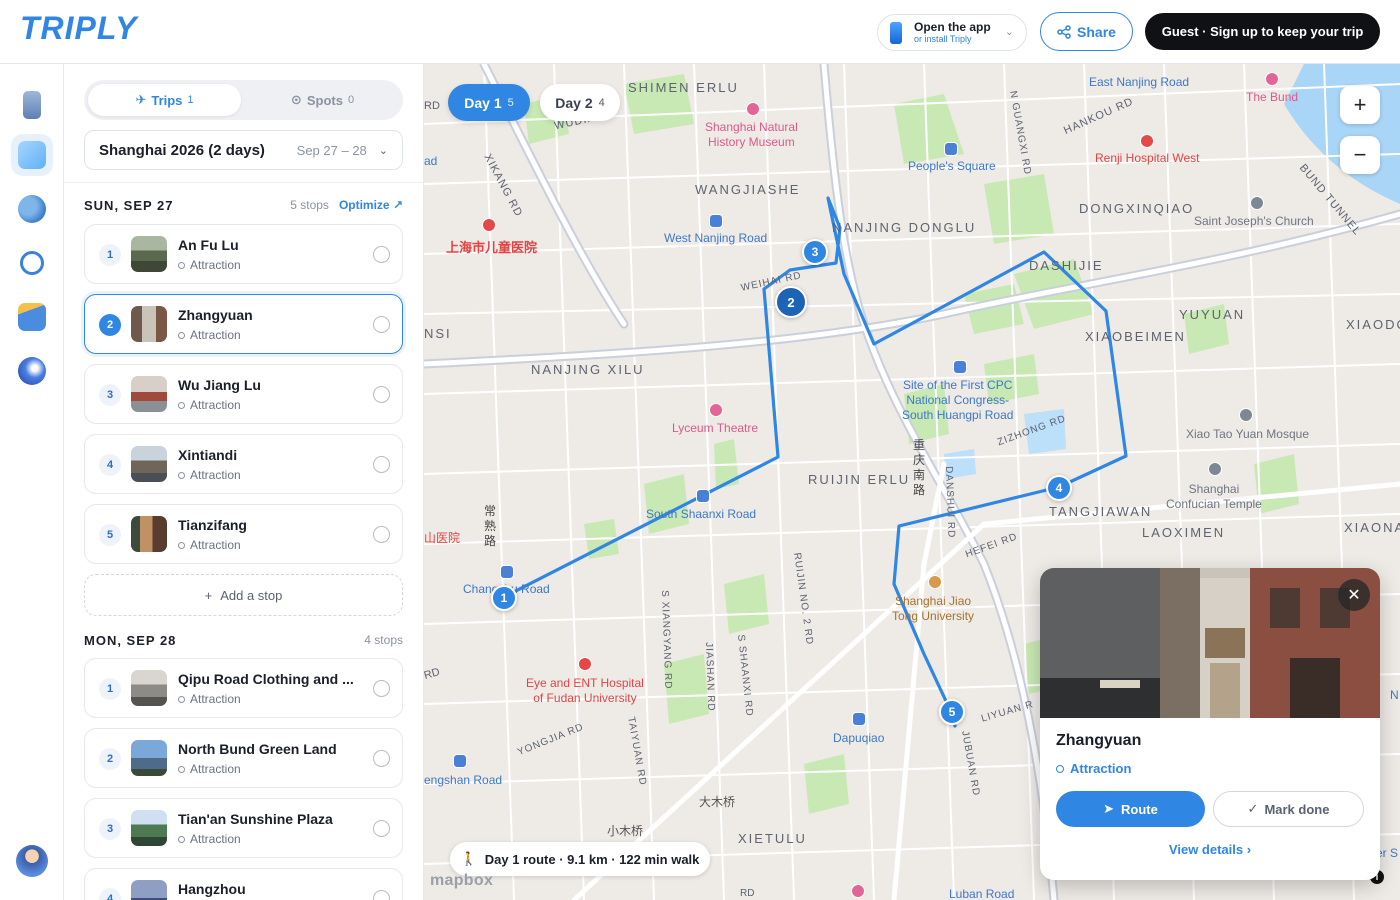 The width and height of the screenshot is (1400, 900). Describe the element at coordinates (243, 324) in the screenshot. I see `stop-card-selected: 2 Zhangyuan Attraction` at that location.